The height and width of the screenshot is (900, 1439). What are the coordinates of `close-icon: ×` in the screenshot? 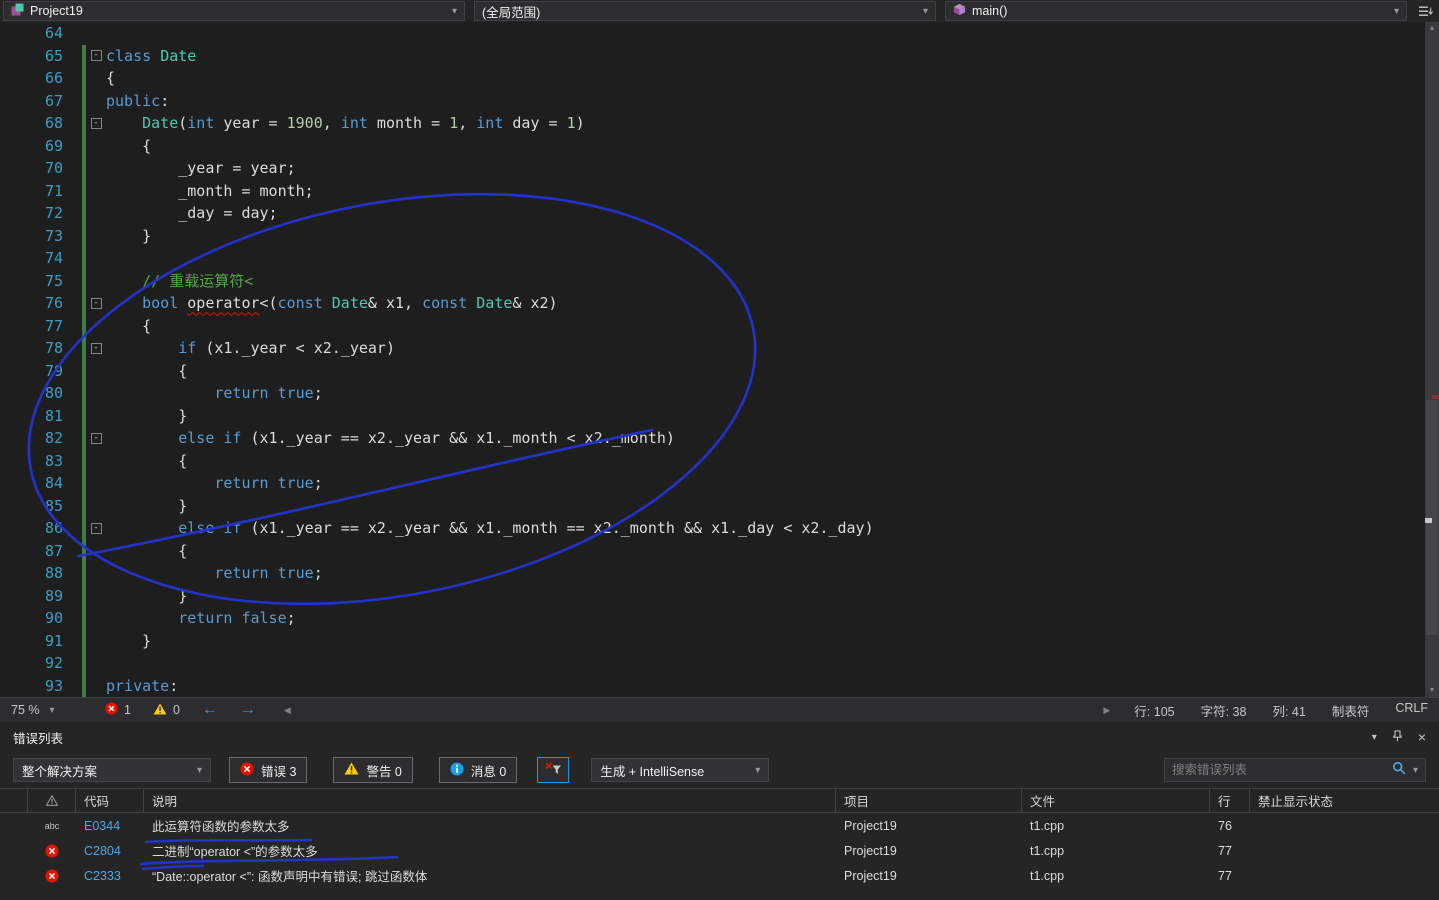 It's located at (1422, 737).